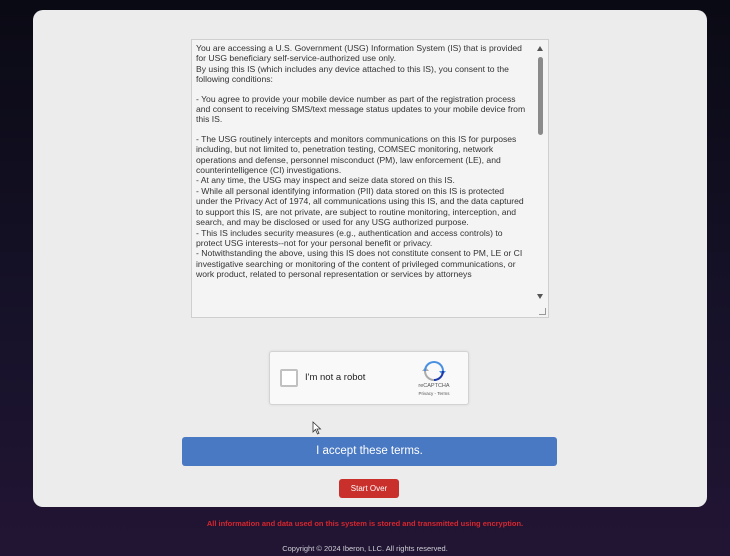  Describe the element at coordinates (540, 96) in the screenshot. I see `scrollbar-thumb` at that location.